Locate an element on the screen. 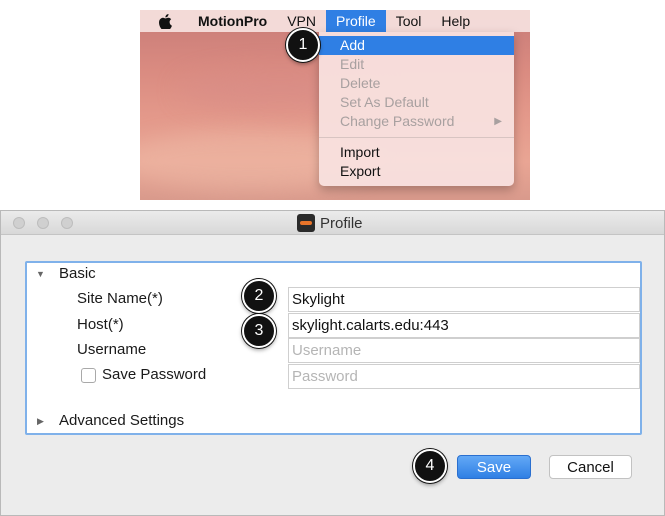 The image size is (665, 516). menu-tool: Tool is located at coordinates (409, 21).